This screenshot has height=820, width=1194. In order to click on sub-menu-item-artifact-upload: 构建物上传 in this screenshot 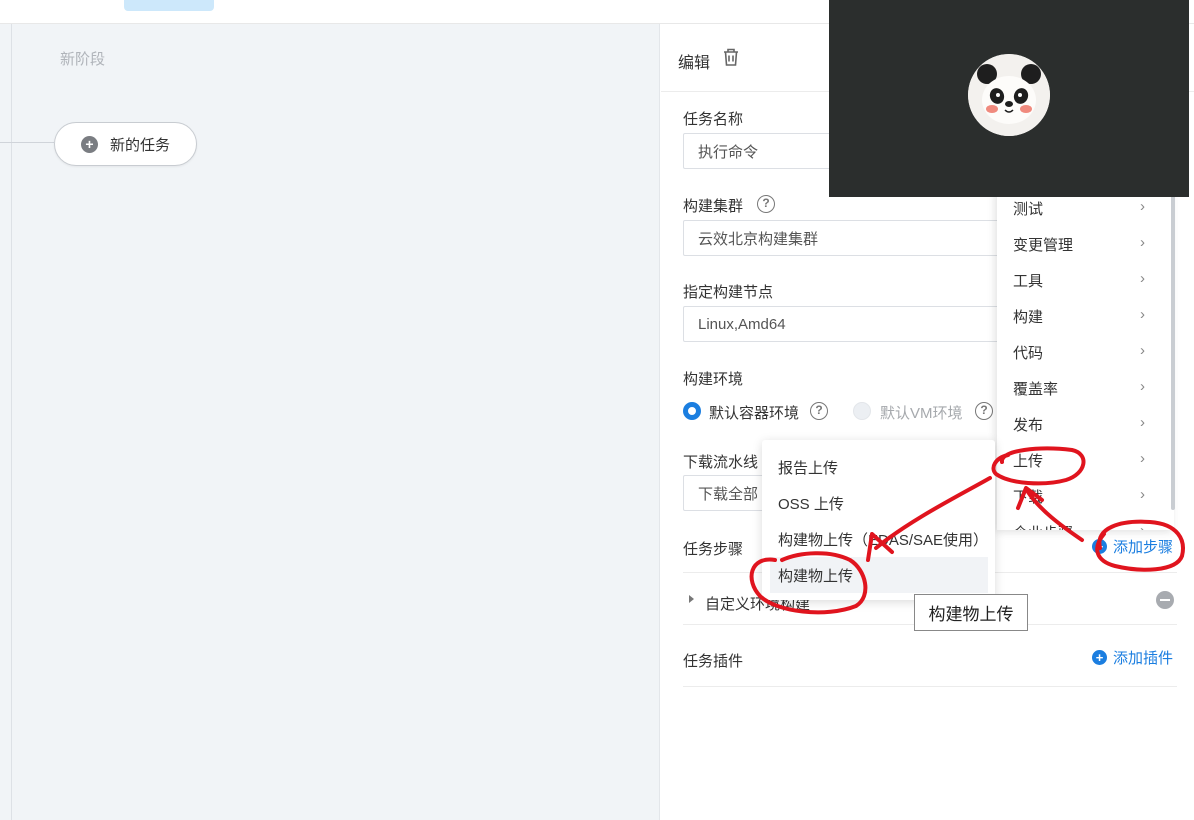, I will do `click(879, 575)`.